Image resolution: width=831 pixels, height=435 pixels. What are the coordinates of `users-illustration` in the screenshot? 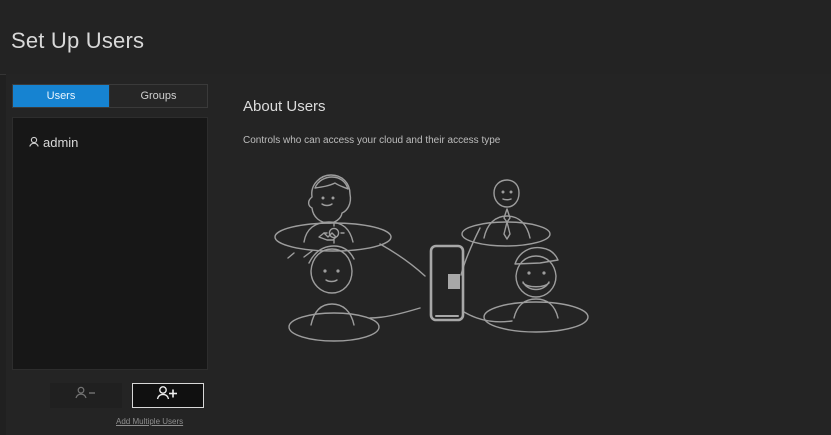 It's located at (431, 258).